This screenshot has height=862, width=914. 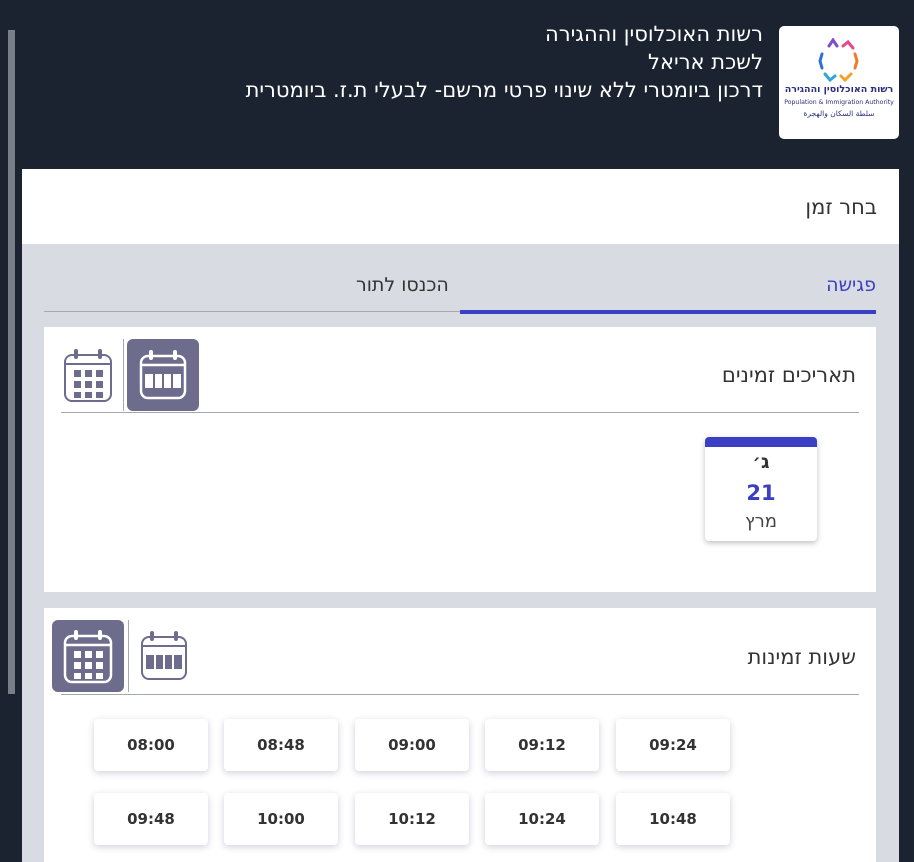 I want to click on time-slot: 09:12, so click(x=542, y=745).